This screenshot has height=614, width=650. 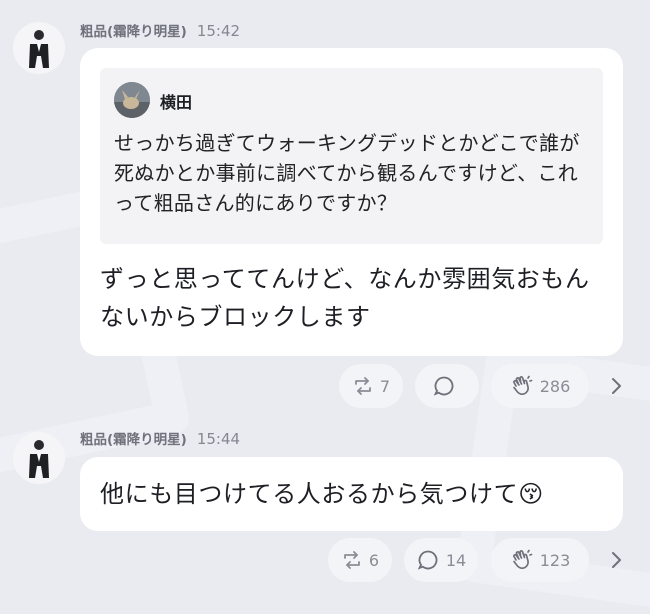 What do you see at coordinates (456, 560) in the screenshot?
I see `comment-count: 14` at bounding box center [456, 560].